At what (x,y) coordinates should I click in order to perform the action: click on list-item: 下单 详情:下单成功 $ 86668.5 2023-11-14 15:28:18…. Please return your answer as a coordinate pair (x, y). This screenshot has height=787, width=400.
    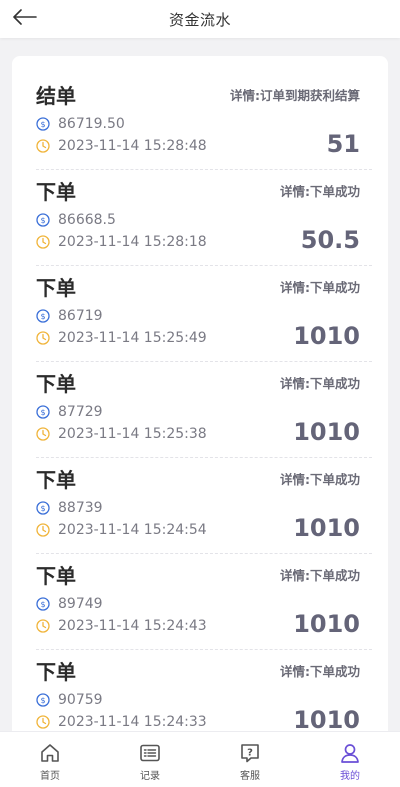
    Looking at the image, I should click on (204, 218).